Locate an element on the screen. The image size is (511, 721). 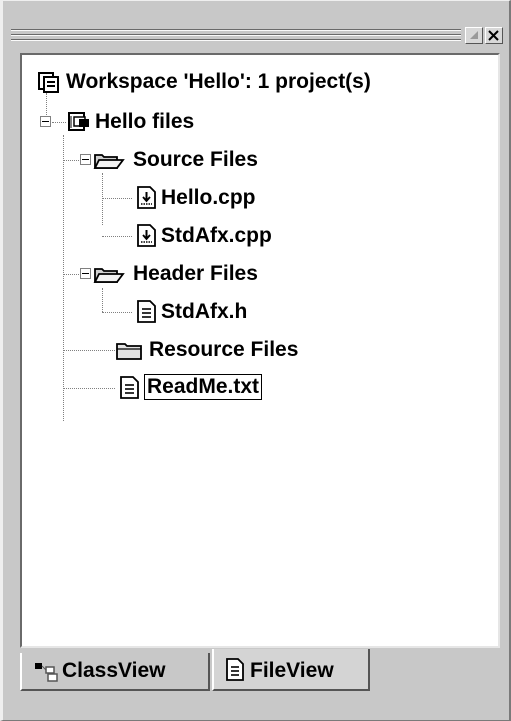
tab-label: ClassView is located at coordinates (114, 670).